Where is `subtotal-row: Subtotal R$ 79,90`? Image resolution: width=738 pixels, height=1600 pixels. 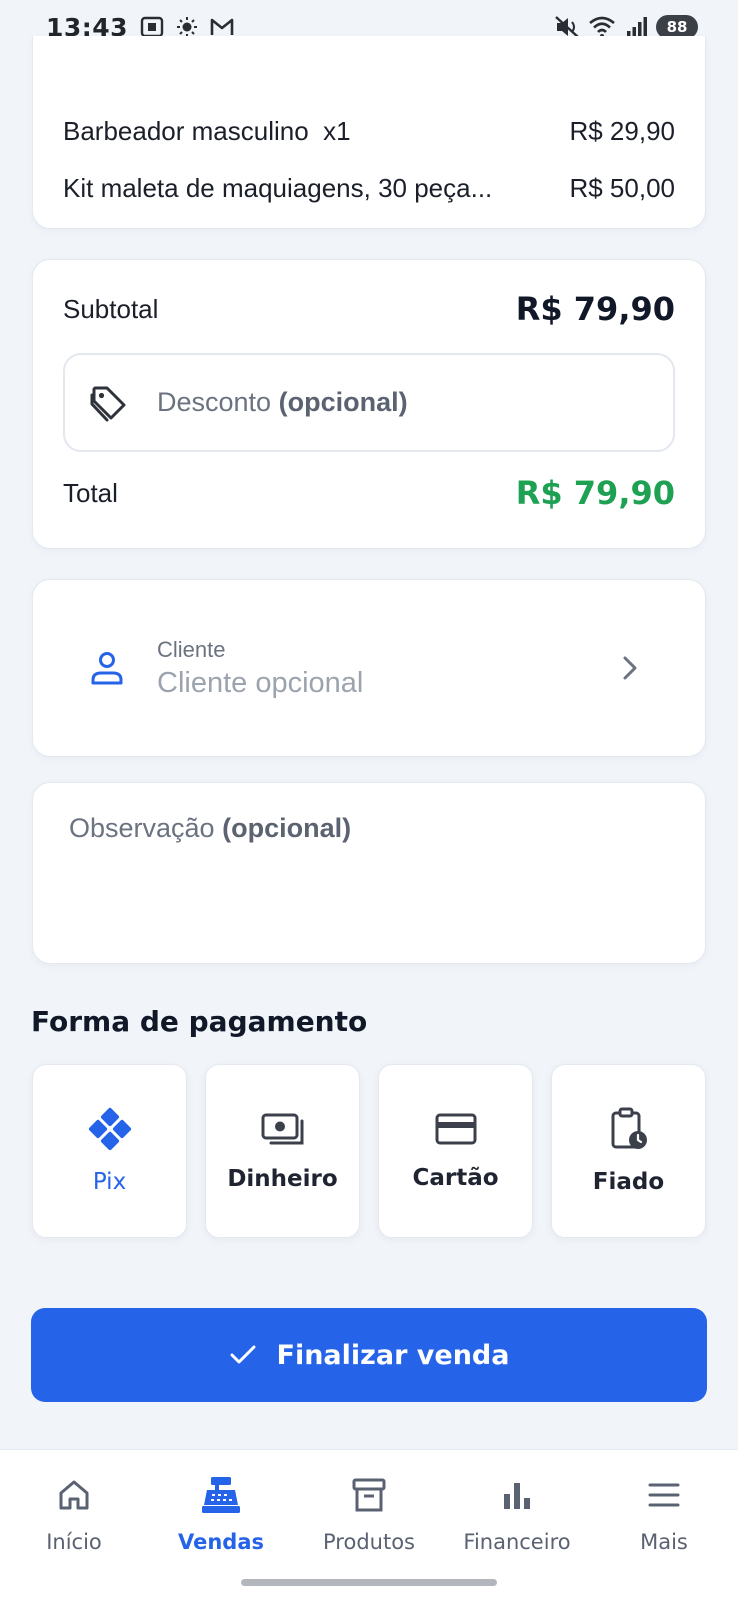 subtotal-row: Subtotal R$ 79,90 is located at coordinates (369, 309).